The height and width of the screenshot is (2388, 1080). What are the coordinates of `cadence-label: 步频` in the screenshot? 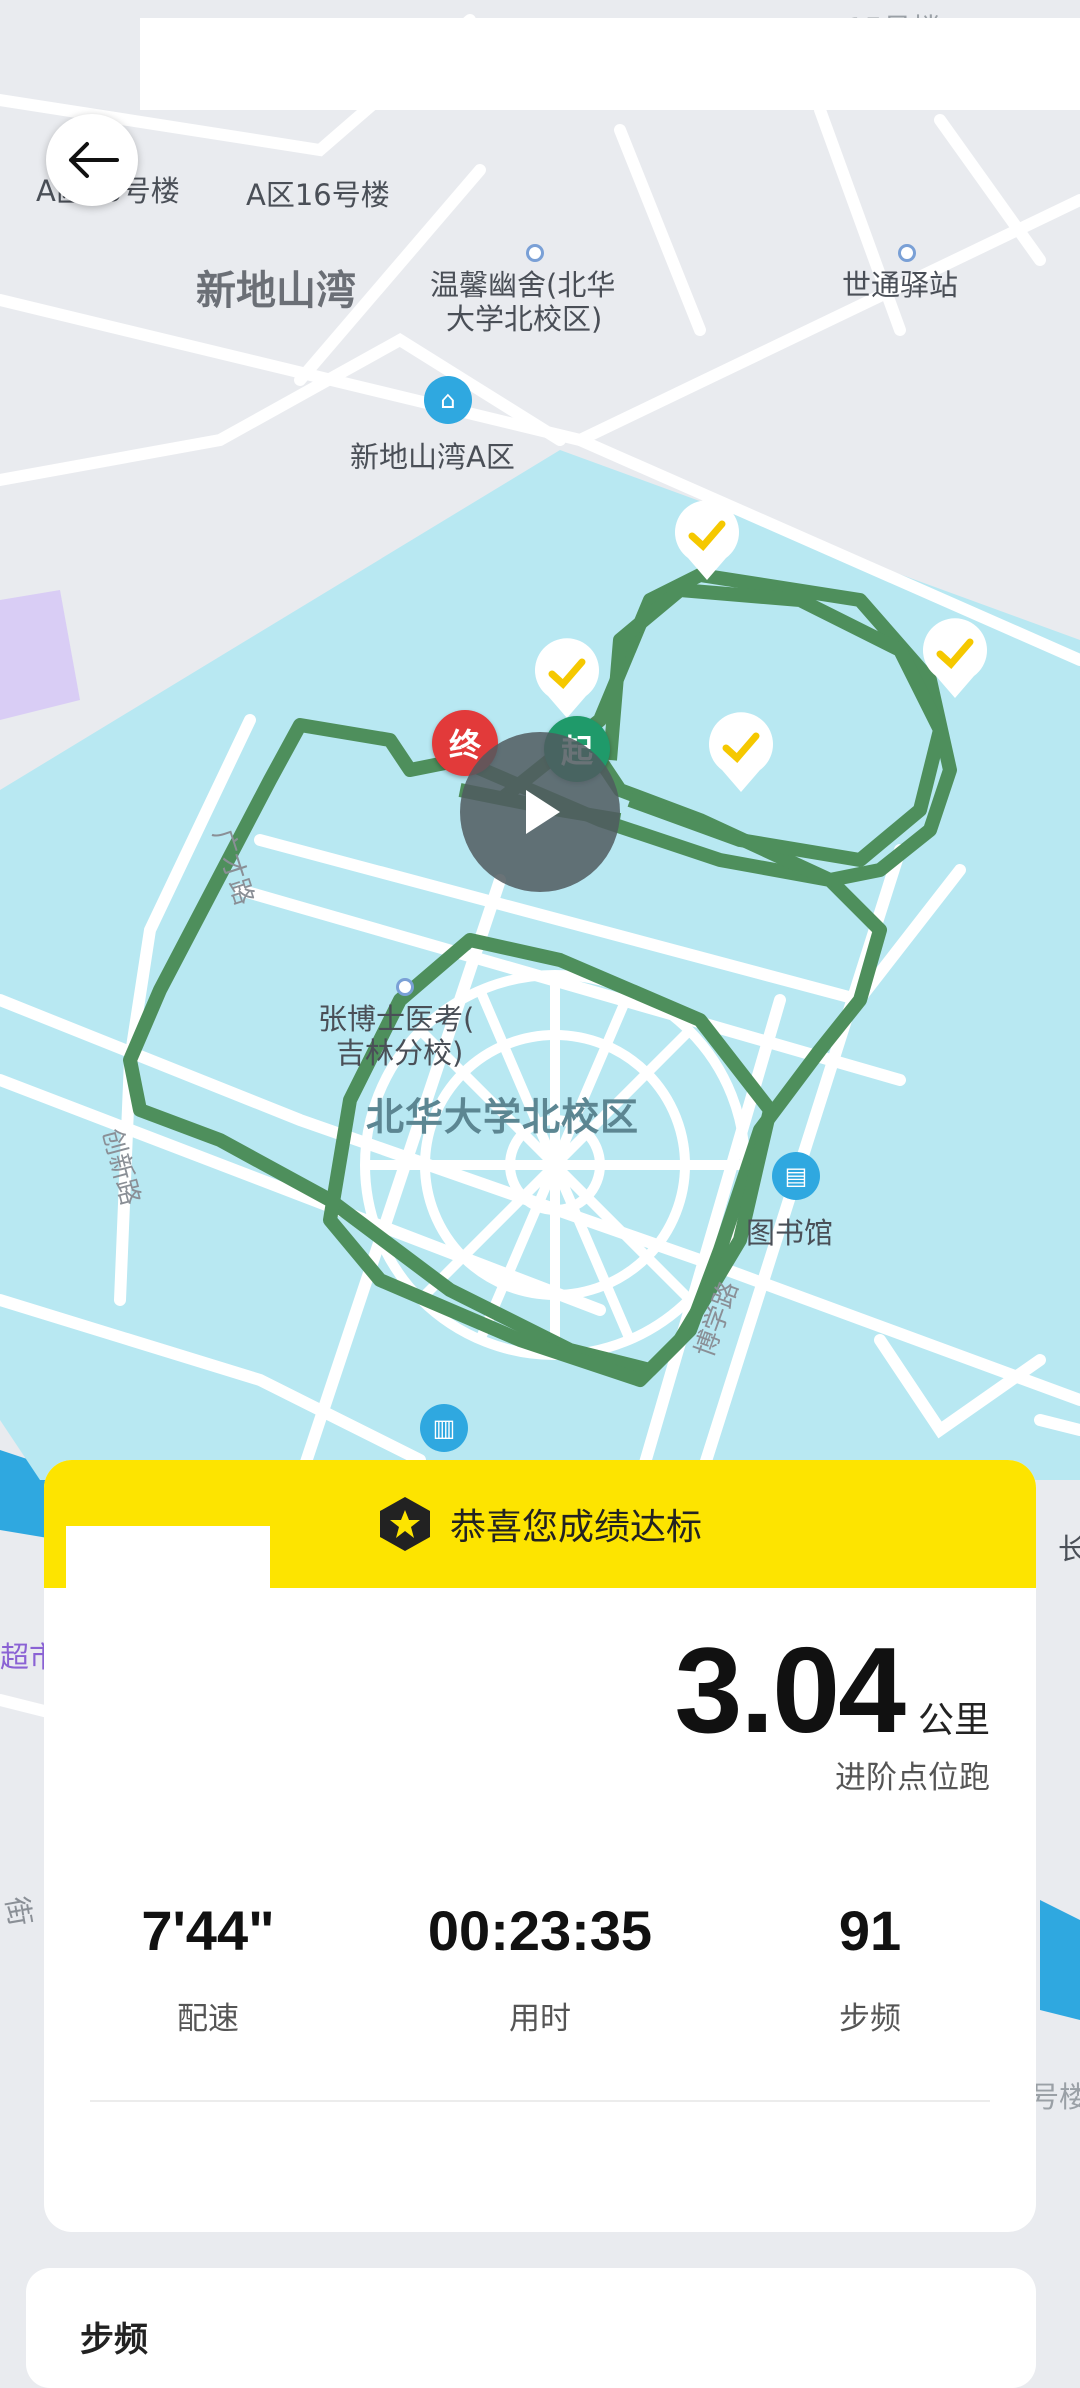 It's located at (870, 2019).